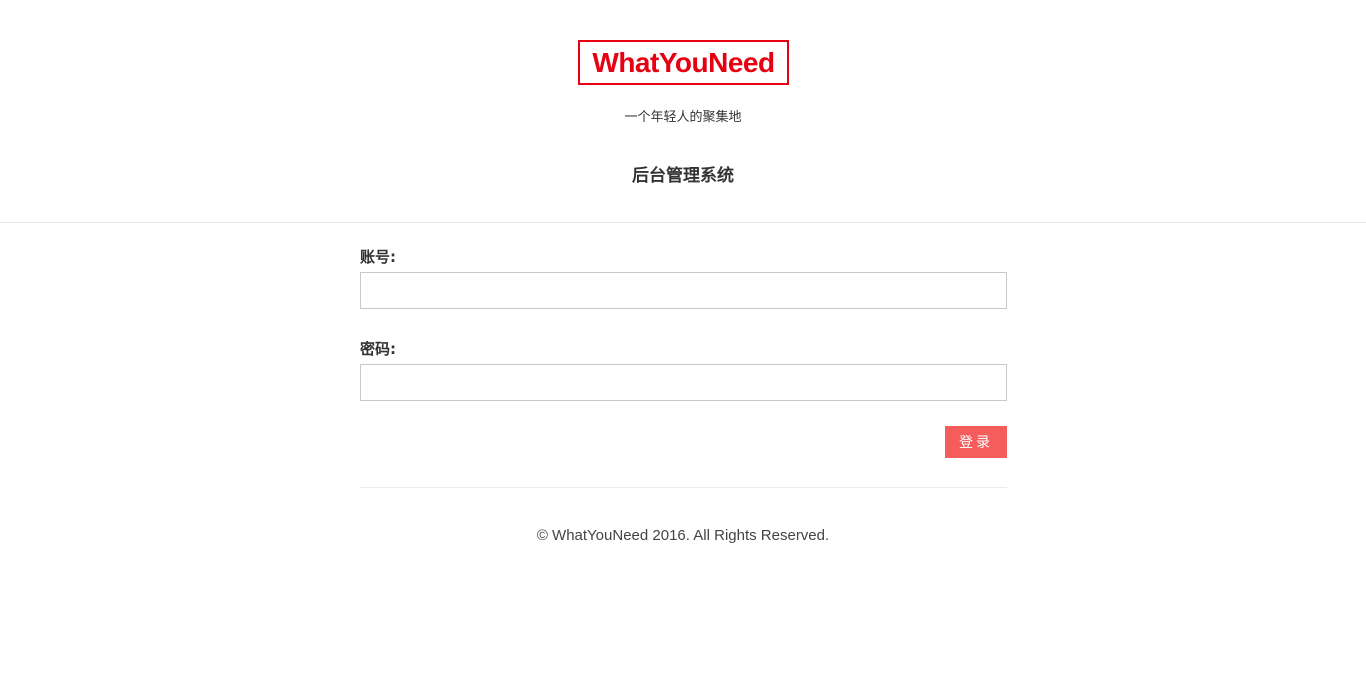 The image size is (1366, 677). I want to click on tagline: 一个年轻人的聚集地, so click(683, 117).